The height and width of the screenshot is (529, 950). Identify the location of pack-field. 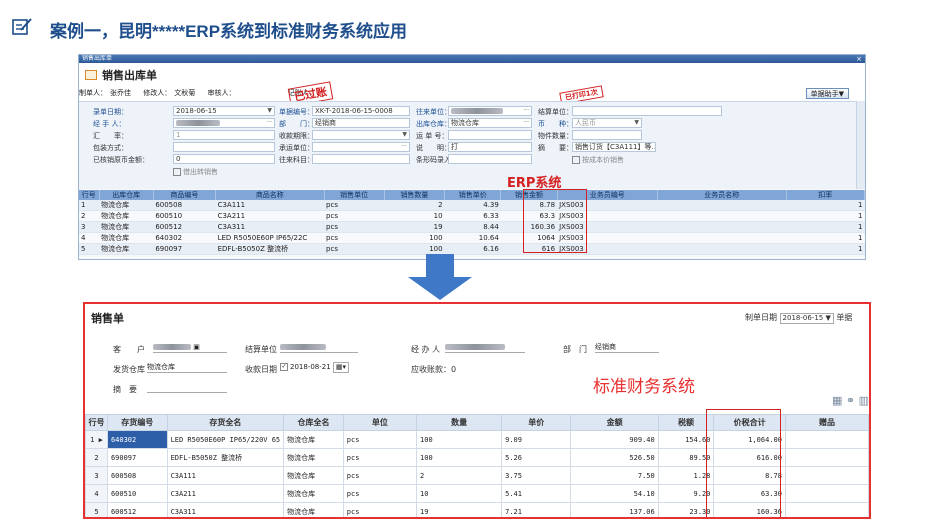
(224, 147).